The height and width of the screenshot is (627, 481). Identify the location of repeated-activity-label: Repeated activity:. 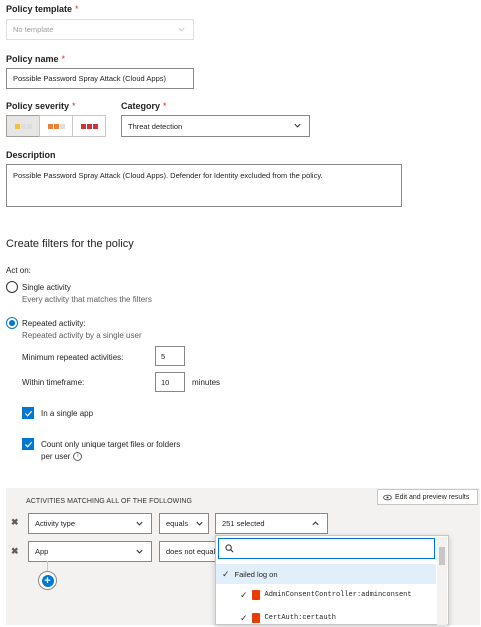
(54, 323).